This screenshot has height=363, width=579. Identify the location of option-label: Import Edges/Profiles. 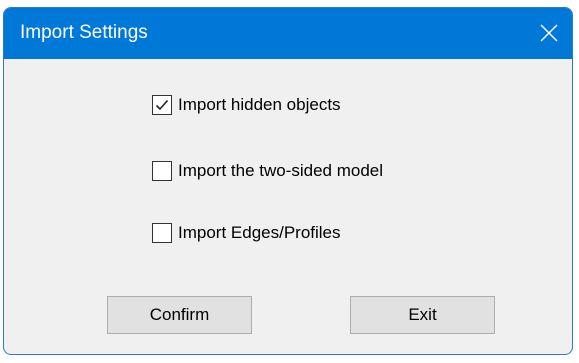
(259, 232).